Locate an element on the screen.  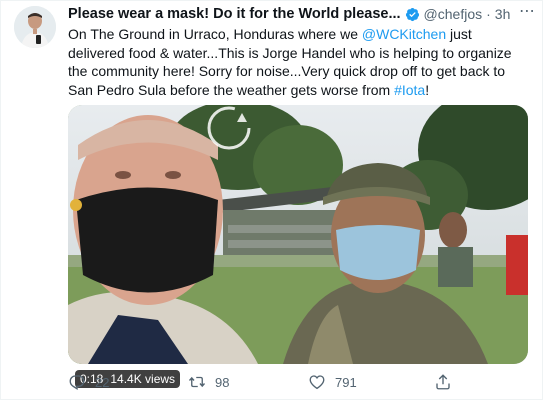
share-button is located at coordinates (447, 382).